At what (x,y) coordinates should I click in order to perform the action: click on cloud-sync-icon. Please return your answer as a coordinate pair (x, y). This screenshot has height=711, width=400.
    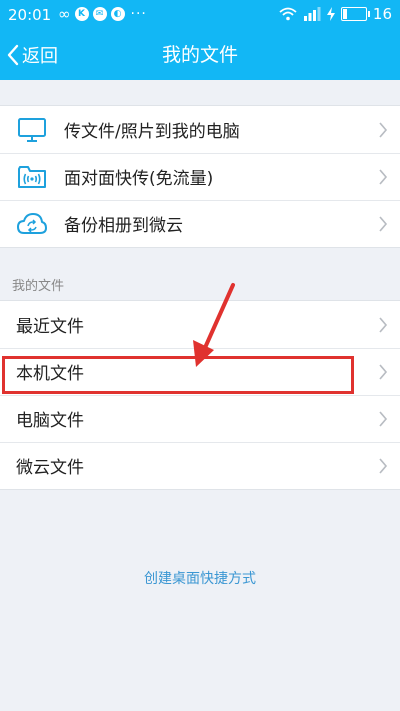
    Looking at the image, I should click on (32, 224).